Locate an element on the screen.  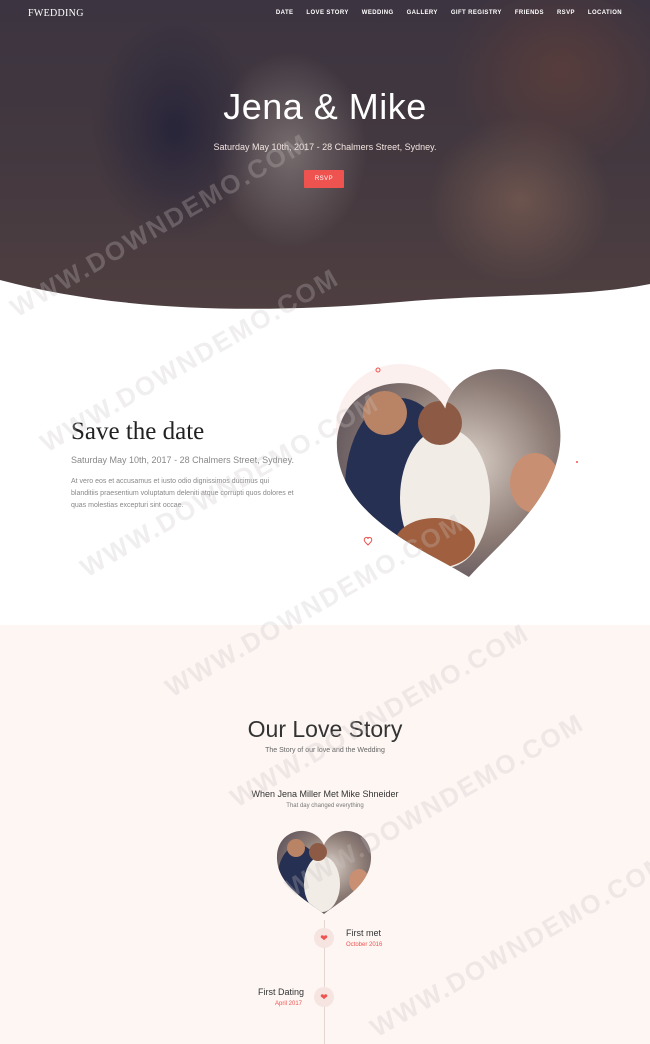
hero-title: Jena & Mike is located at coordinates (325, 106).